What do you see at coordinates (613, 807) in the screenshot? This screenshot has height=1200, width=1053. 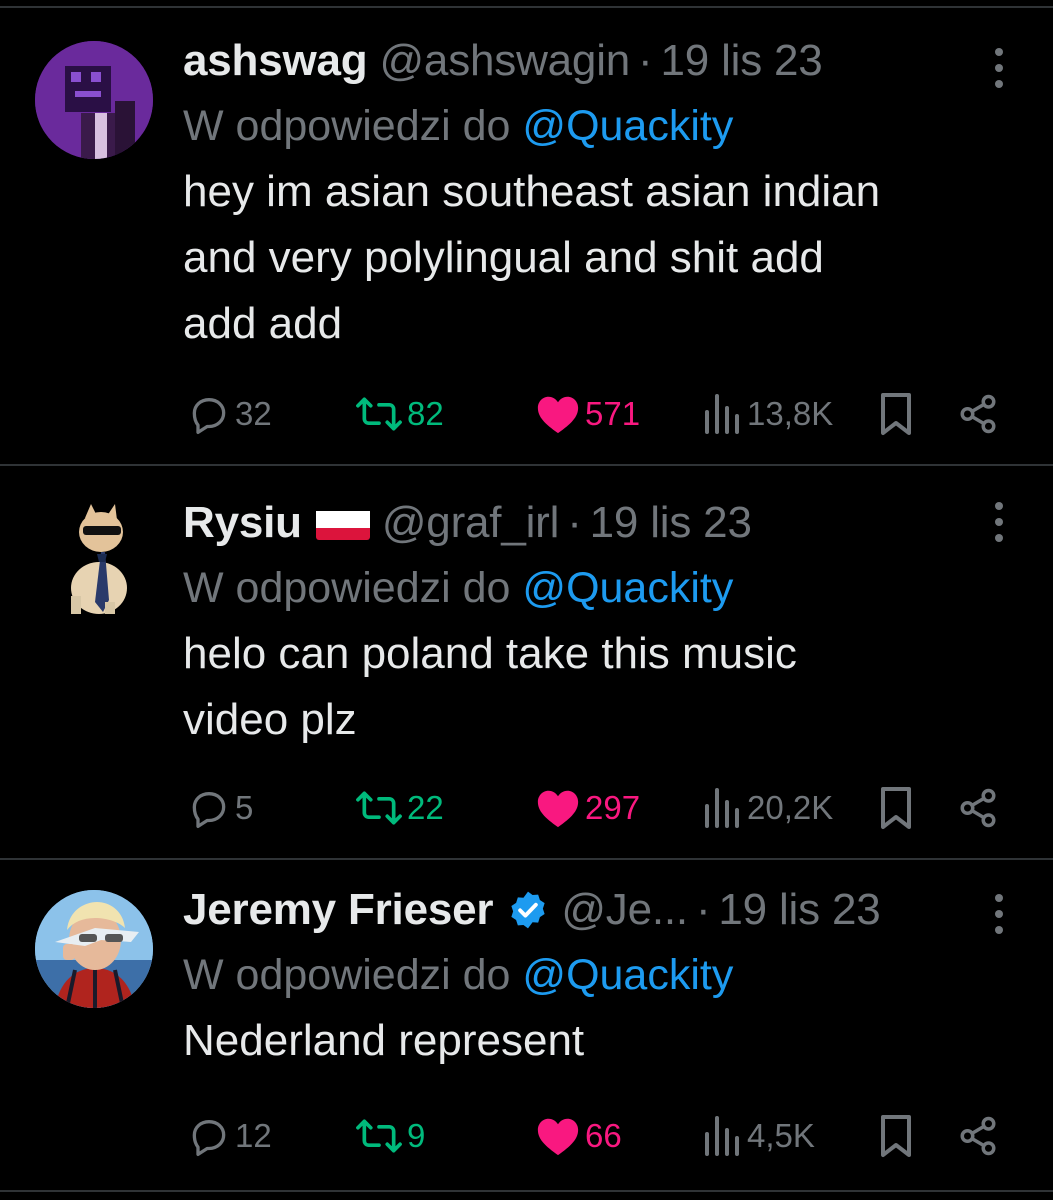 I see `like-count: 297` at bounding box center [613, 807].